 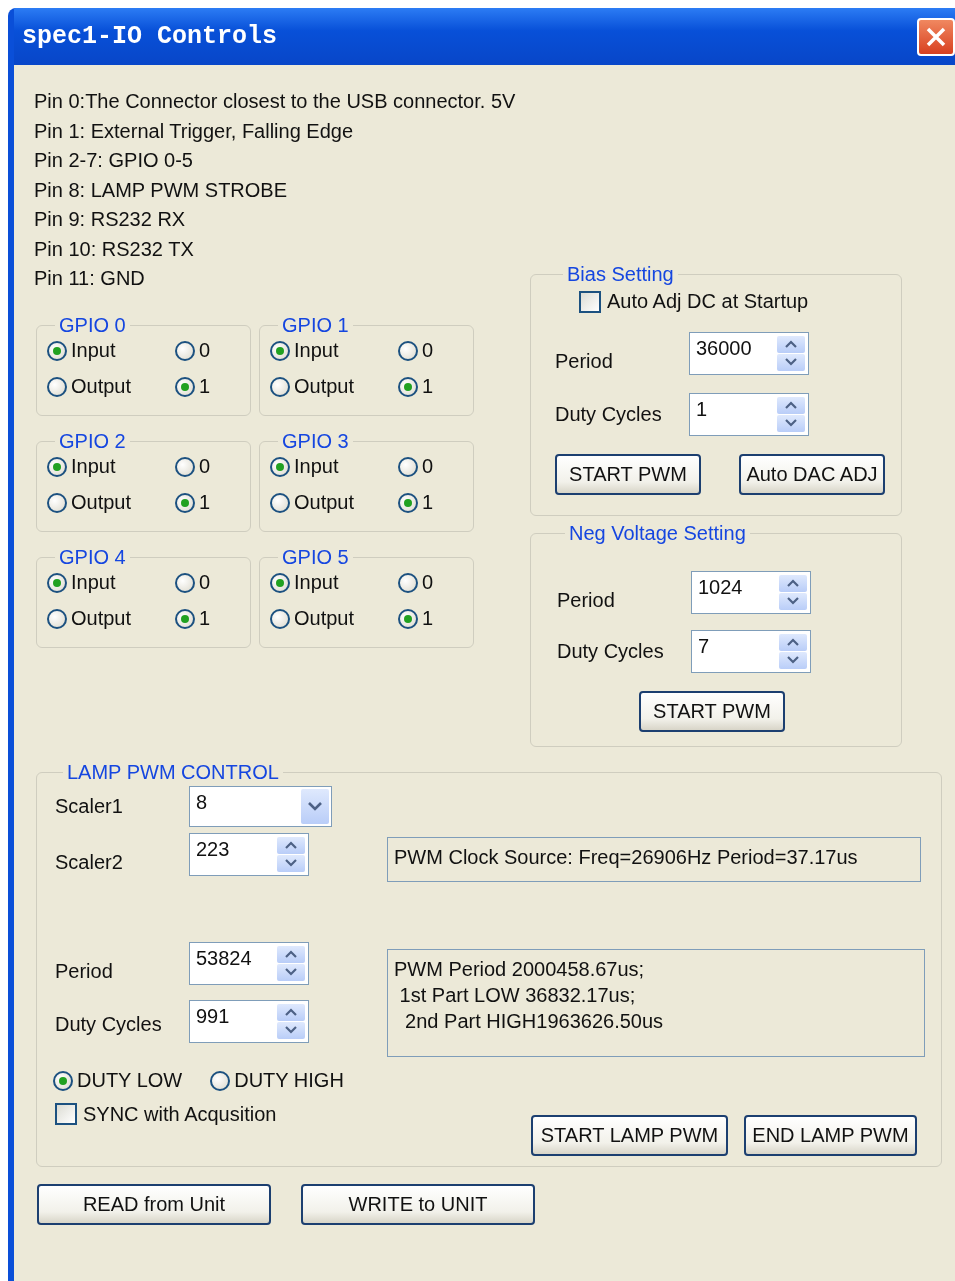 What do you see at coordinates (118, 1080) in the screenshot?
I see `radio-option: DUTY LOW` at bounding box center [118, 1080].